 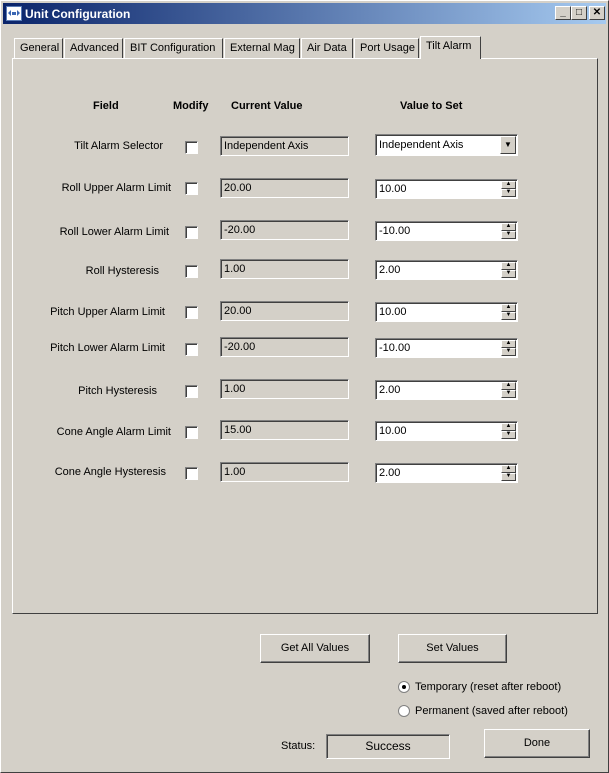 I want to click on field-label: Pitch Hysteresis, so click(x=117, y=391).